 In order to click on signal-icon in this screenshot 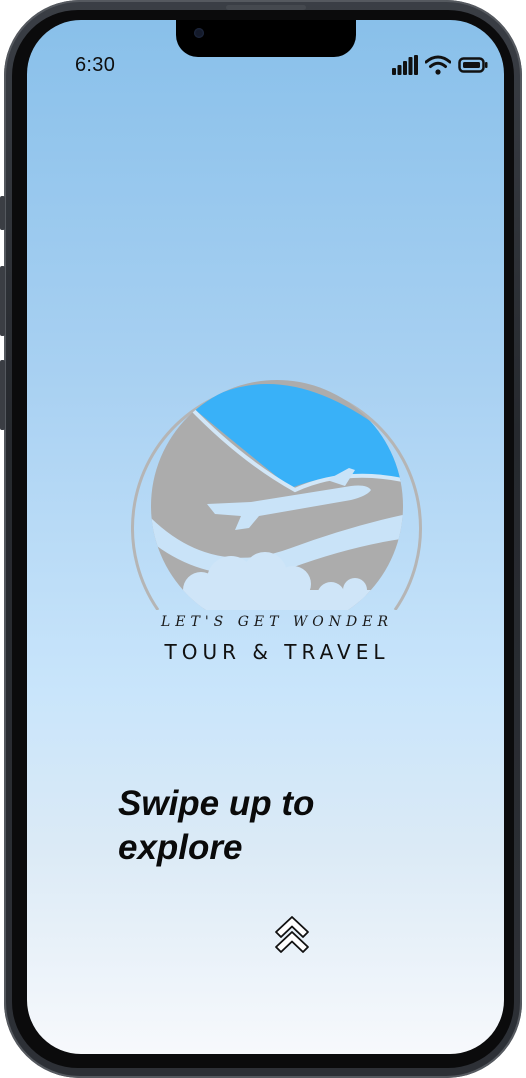, I will do `click(405, 65)`.